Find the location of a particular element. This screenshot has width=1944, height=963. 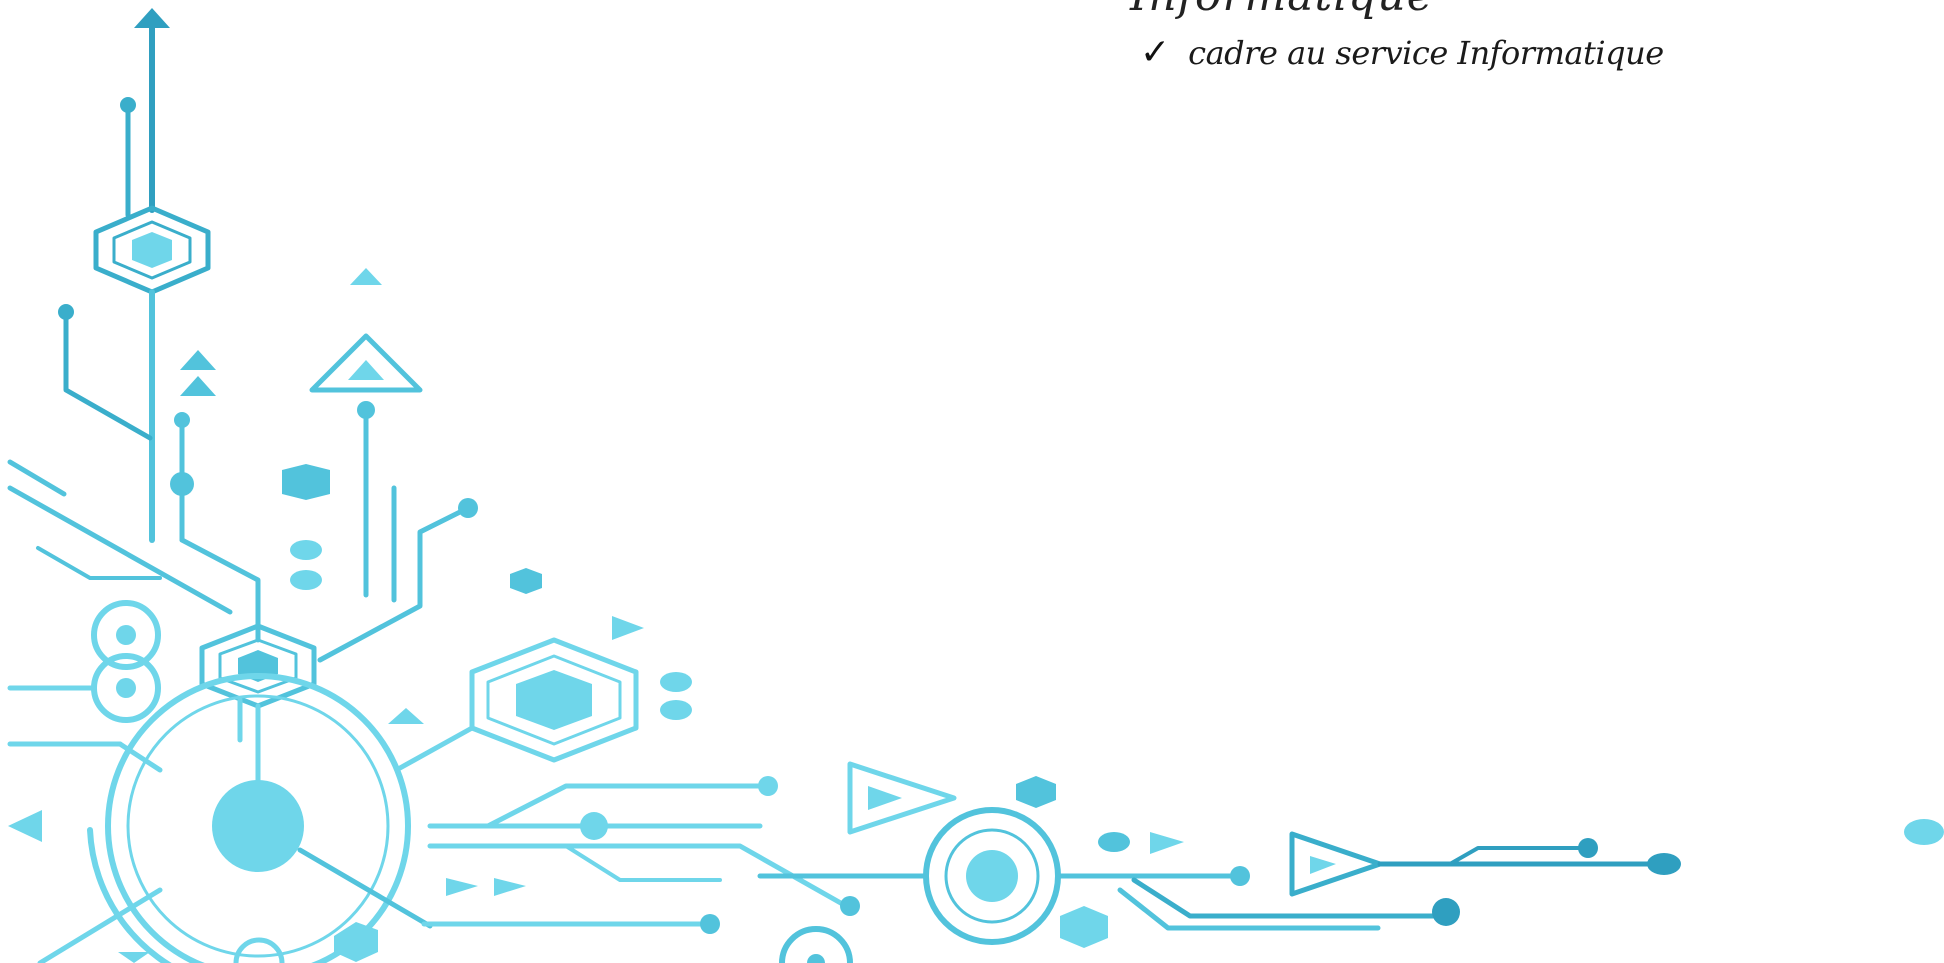

section-heading-partial: Informatique is located at coordinates (1282, 10).